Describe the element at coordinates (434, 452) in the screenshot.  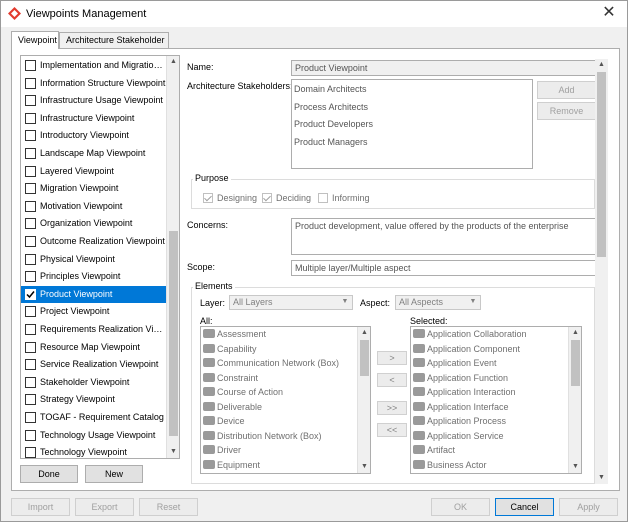
I see `selected-element-item: Artifact` at that location.